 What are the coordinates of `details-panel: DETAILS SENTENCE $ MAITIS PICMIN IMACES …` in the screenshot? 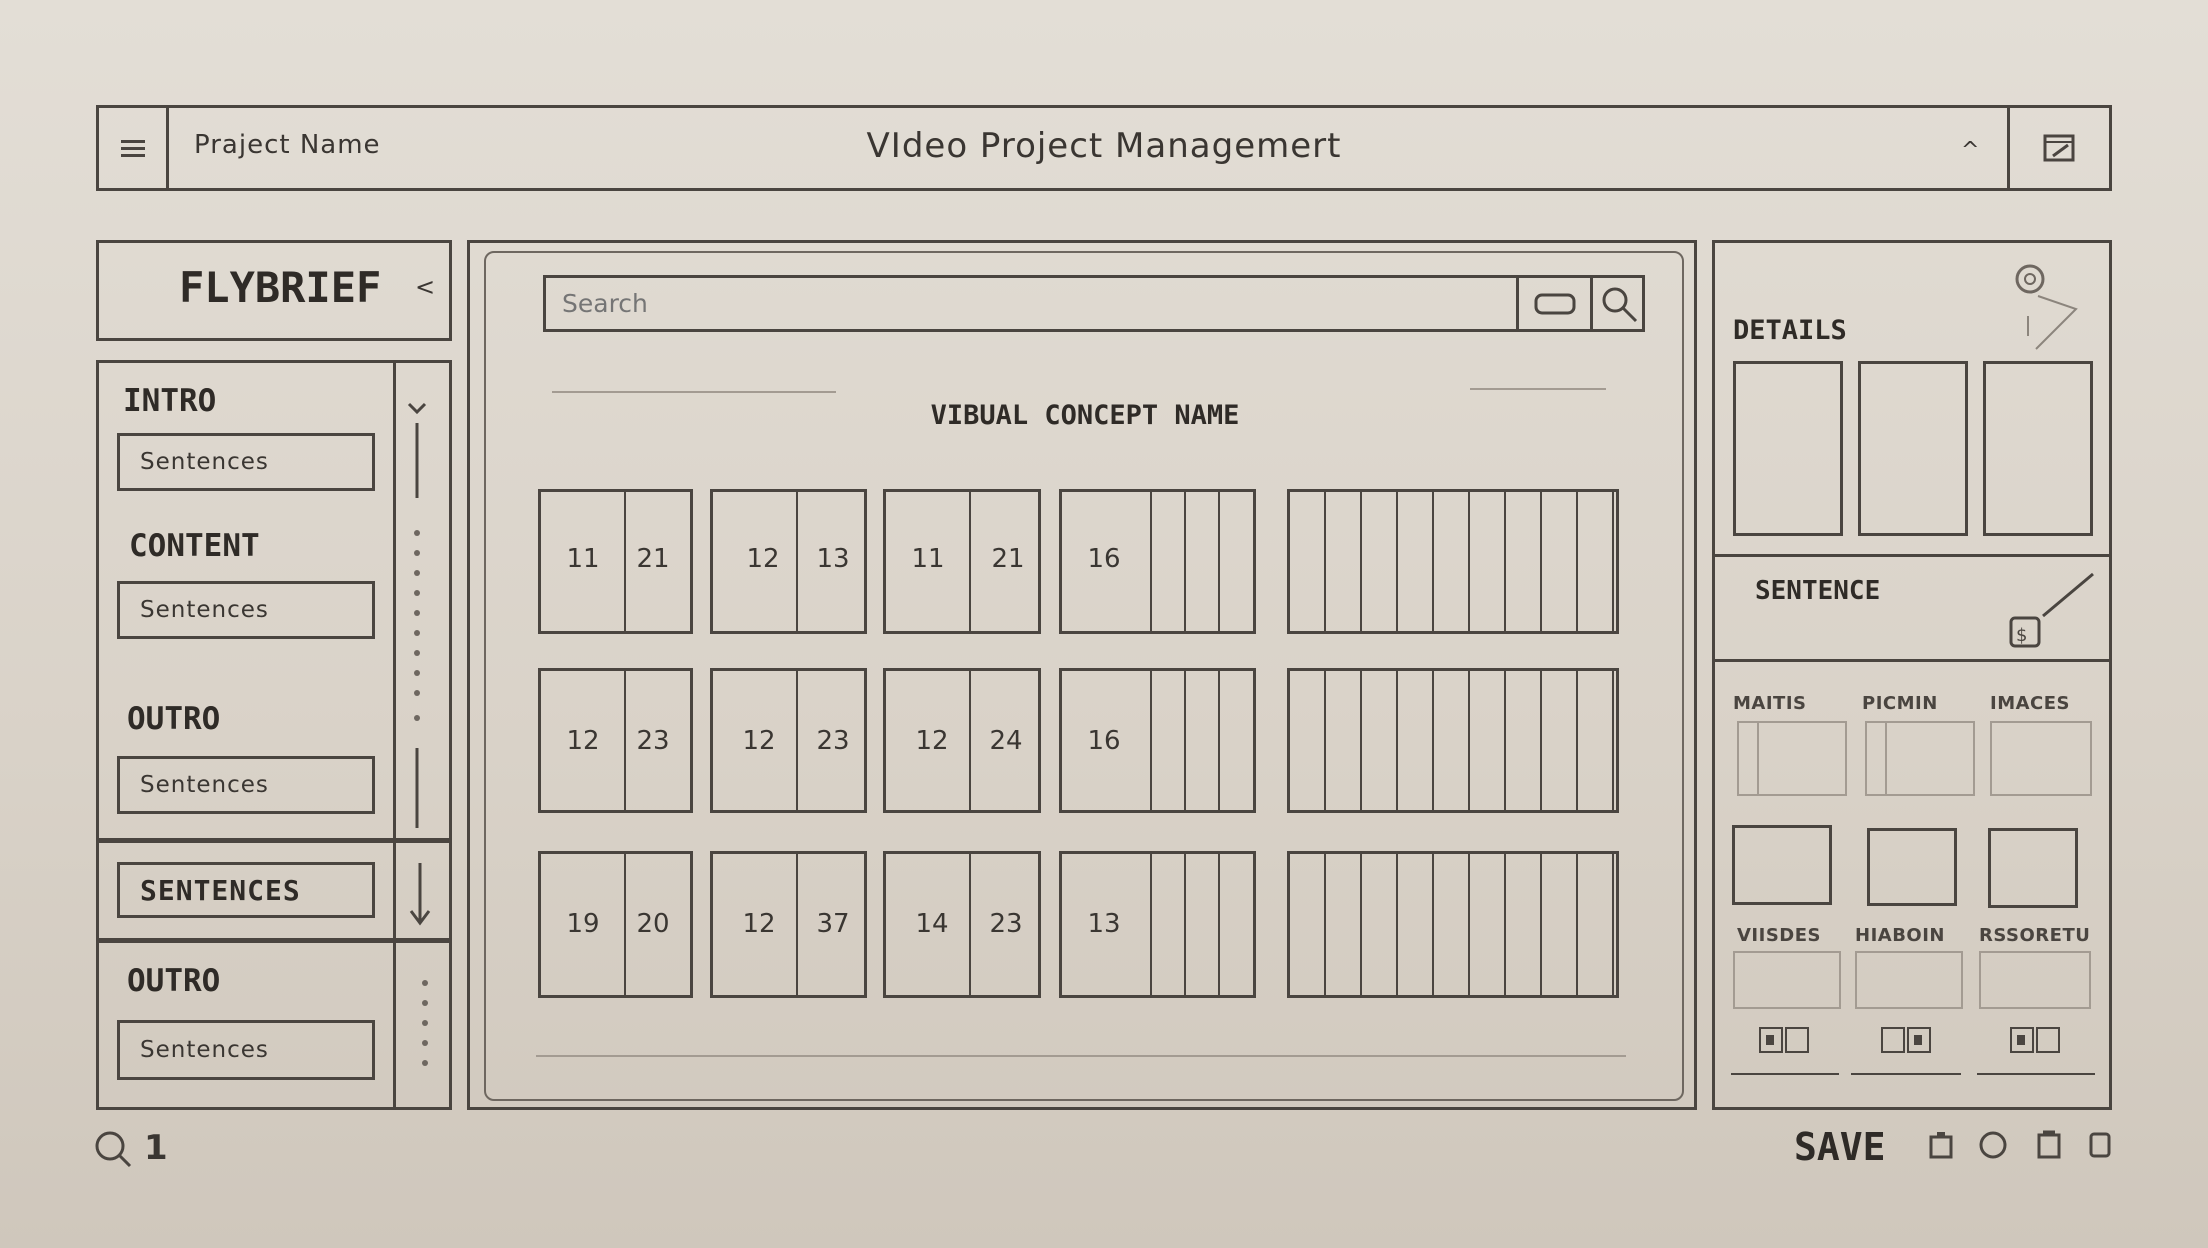 It's located at (1912, 675).